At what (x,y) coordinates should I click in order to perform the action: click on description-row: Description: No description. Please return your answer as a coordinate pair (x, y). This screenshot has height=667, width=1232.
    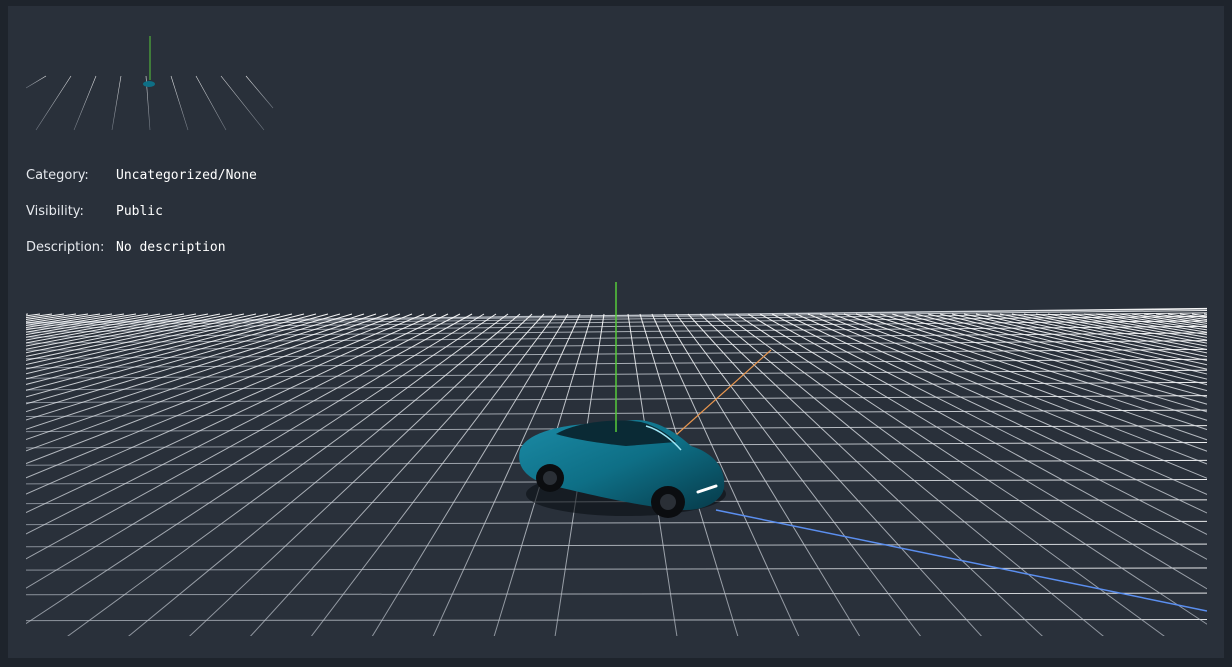
    Looking at the image, I should click on (141, 258).